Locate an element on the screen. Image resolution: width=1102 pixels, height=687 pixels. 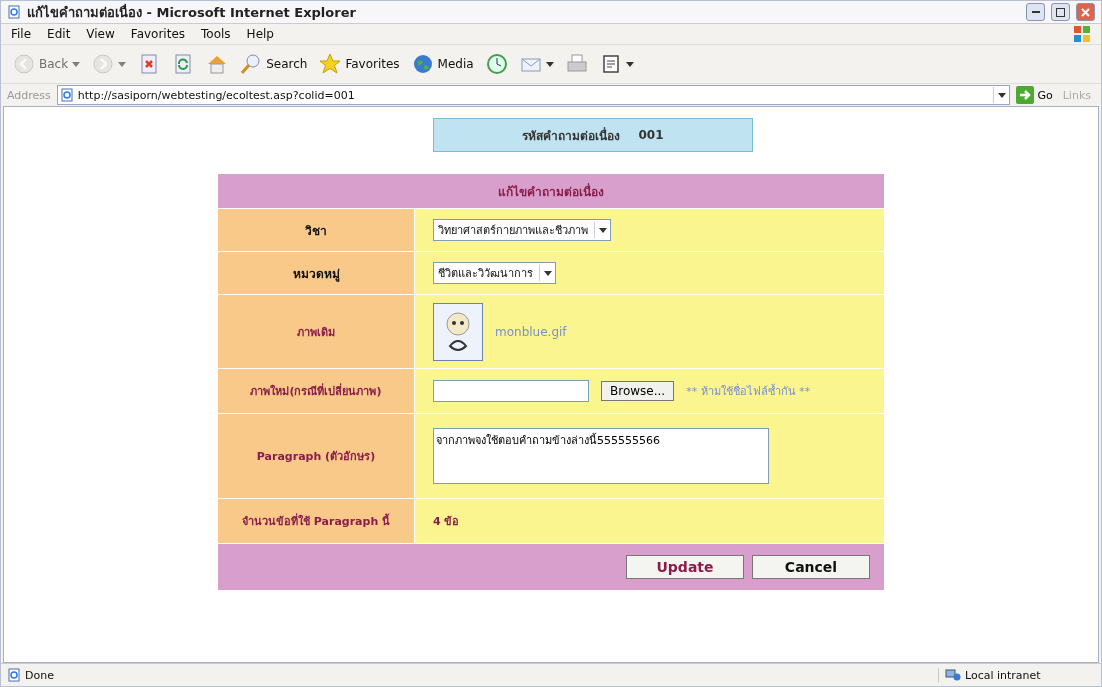
window-title: แก้ไขคำถามต่อเนื่อง - Microsoft Internet Explorer is located at coordinates (192, 12).